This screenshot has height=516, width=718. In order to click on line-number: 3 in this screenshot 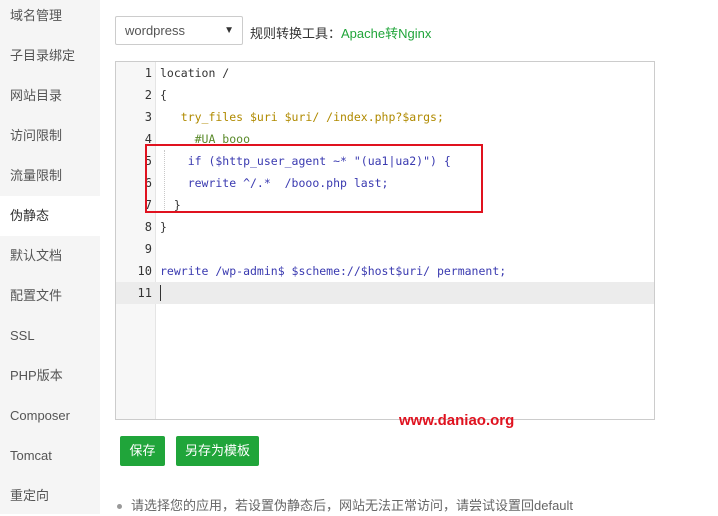, I will do `click(148, 117)`.